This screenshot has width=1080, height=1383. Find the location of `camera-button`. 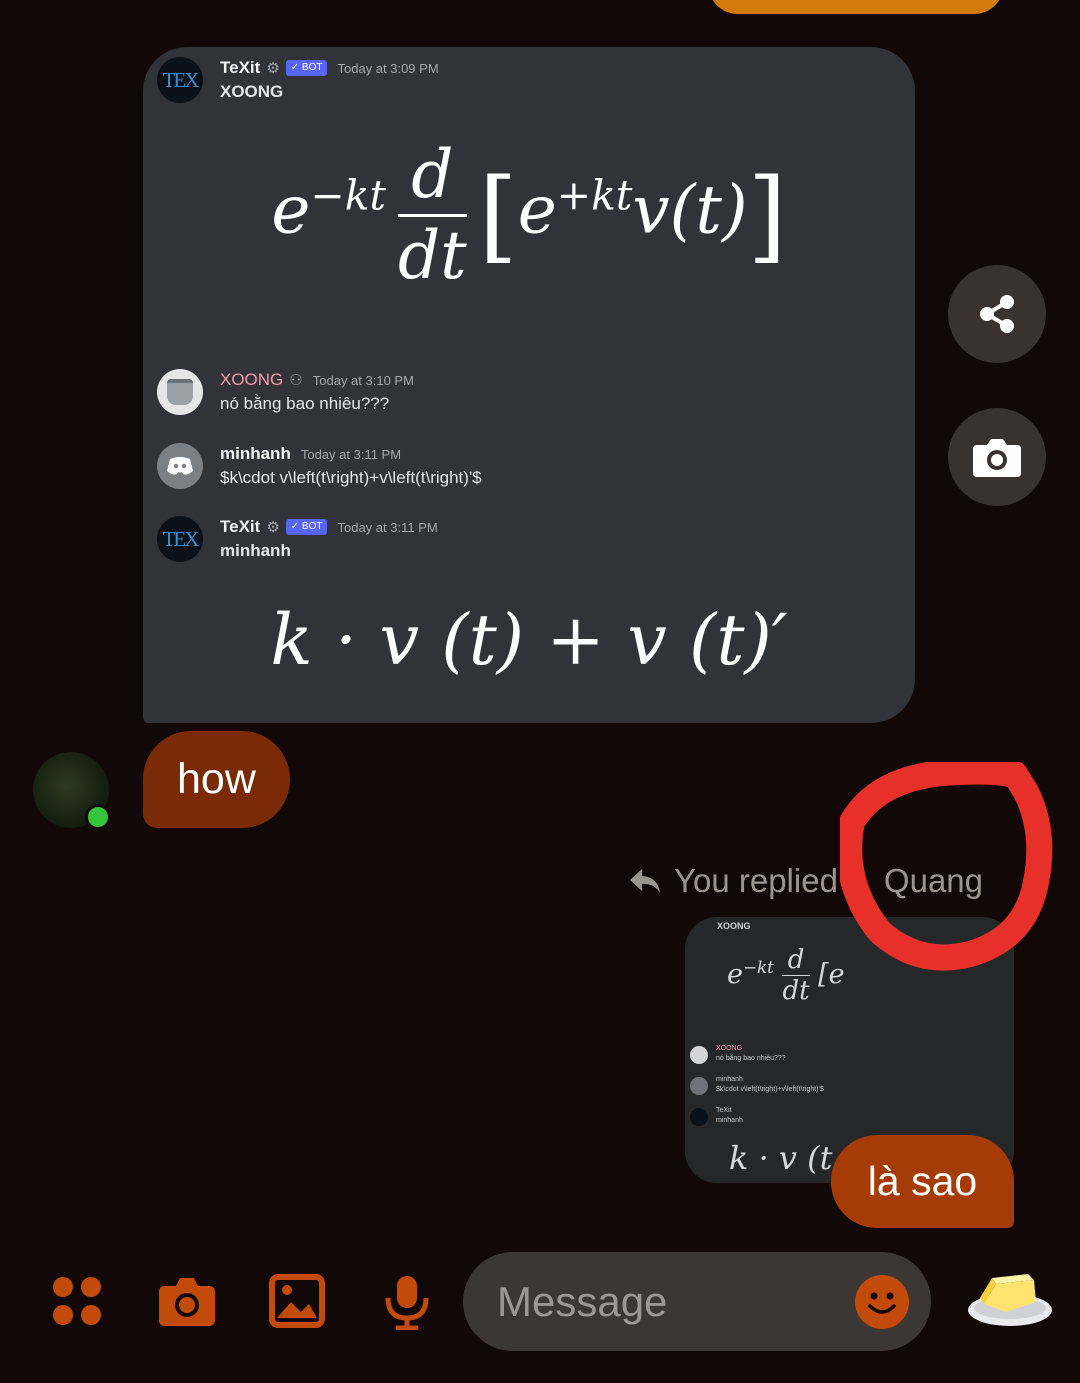

camera-button is located at coordinates (997, 457).